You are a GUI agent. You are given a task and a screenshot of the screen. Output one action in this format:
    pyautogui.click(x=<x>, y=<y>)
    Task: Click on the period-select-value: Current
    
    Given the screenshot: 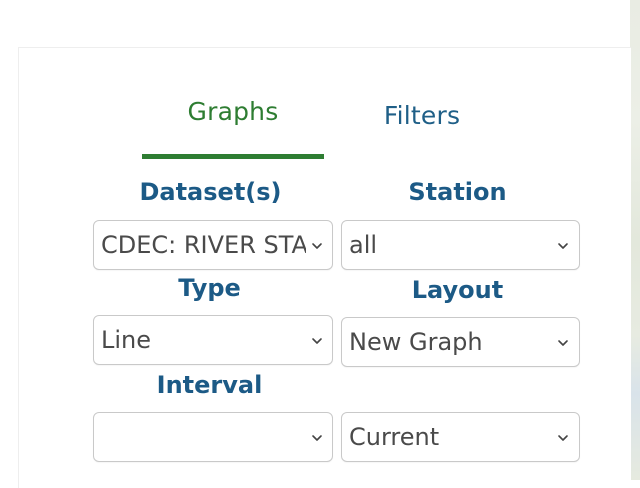 What is the action you would take?
    pyautogui.click(x=394, y=437)
    